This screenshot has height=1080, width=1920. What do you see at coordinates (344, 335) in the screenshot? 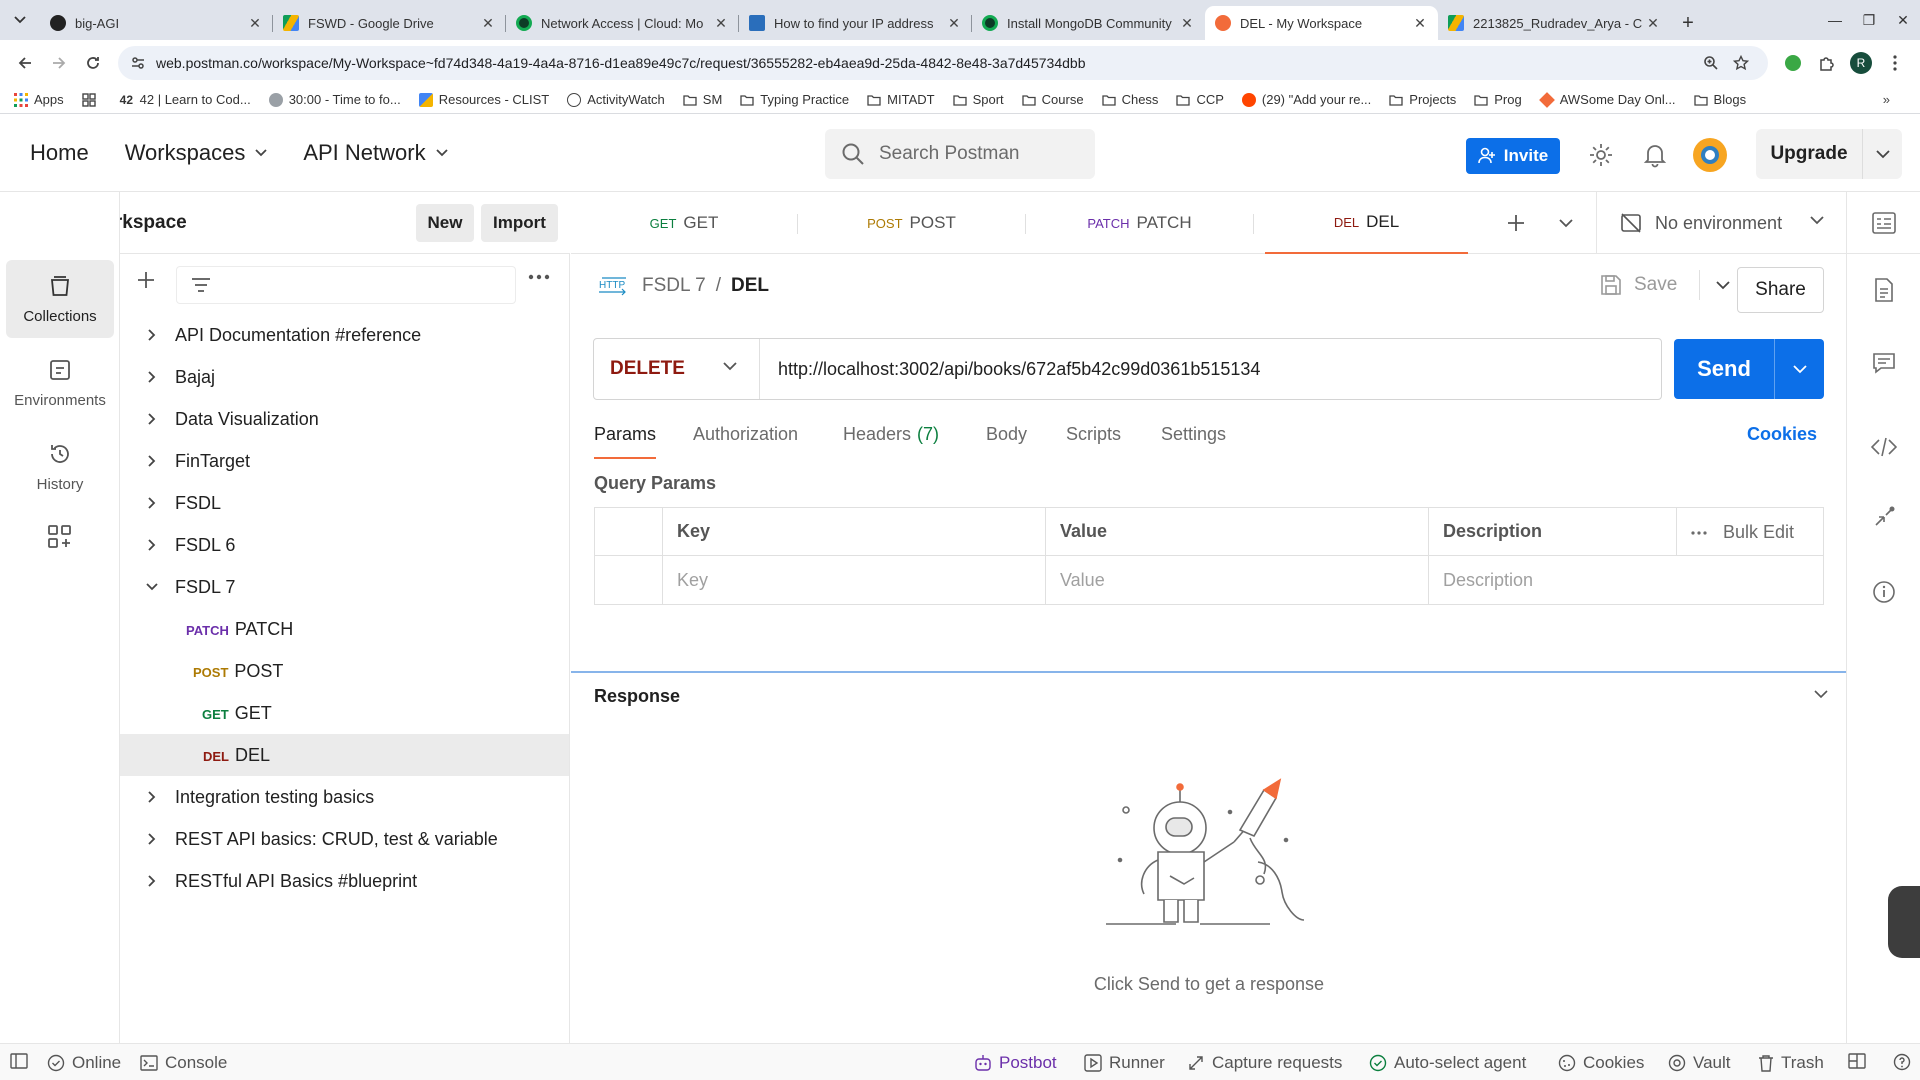
I see `collection-item: API Documentation #reference` at bounding box center [344, 335].